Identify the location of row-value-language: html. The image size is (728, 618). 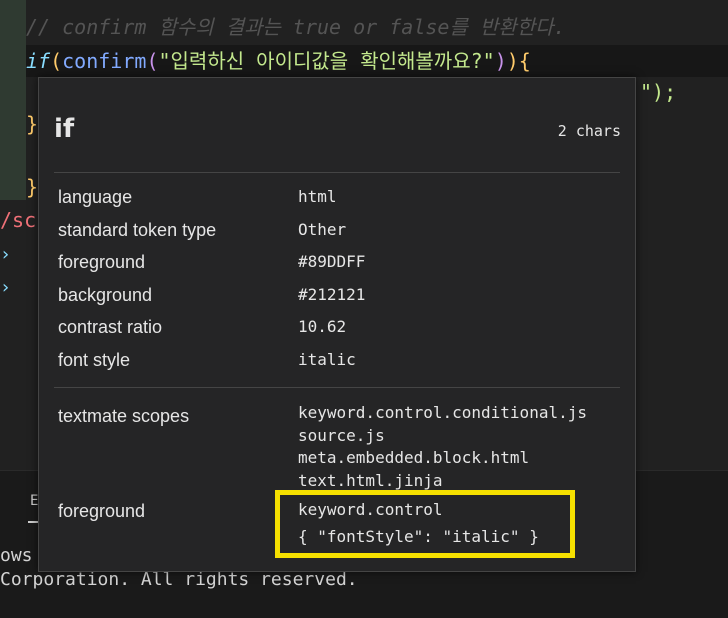
(317, 196).